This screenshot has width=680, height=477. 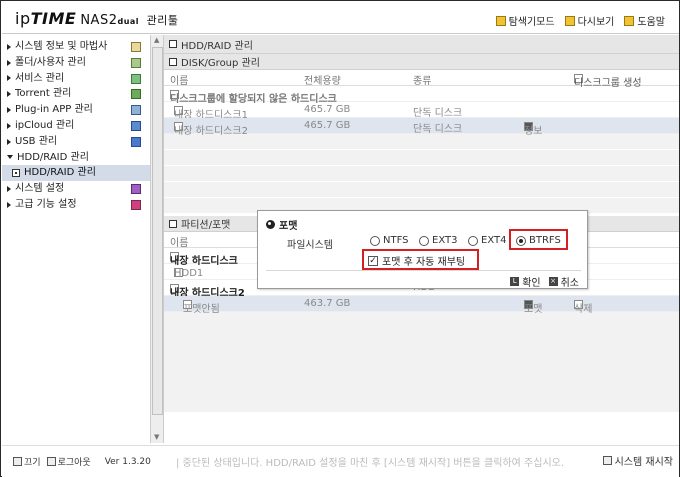 I want to click on sidebar-footer: 끄기 로그아웃 Ver 1.3.20, so click(x=83, y=461).